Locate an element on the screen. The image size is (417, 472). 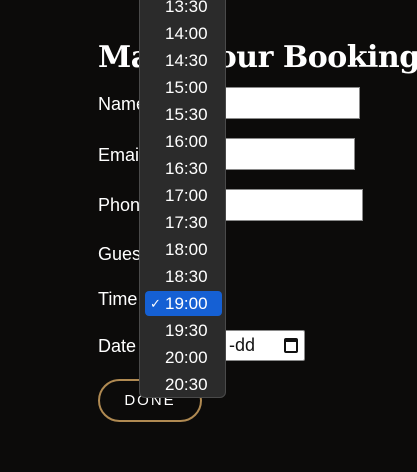
time-option: 14:30 is located at coordinates (183, 60).